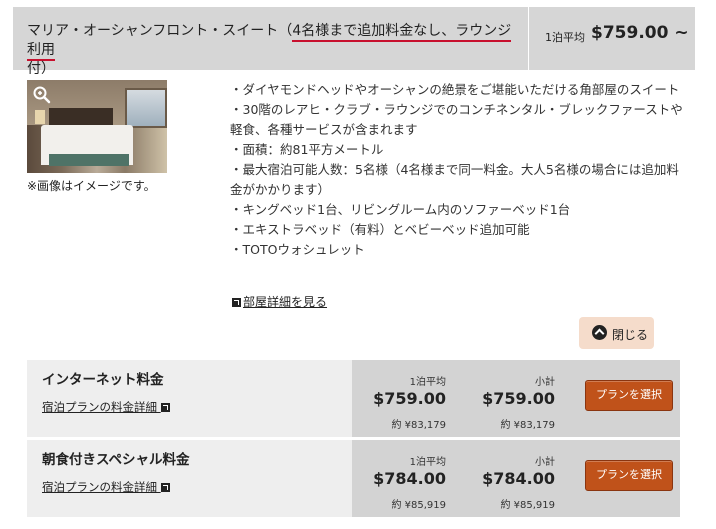 The width and height of the screenshot is (716, 529). What do you see at coordinates (189, 398) in the screenshot?
I see `plan-info: インターネット料金 宿泊プランの料金詳細` at bounding box center [189, 398].